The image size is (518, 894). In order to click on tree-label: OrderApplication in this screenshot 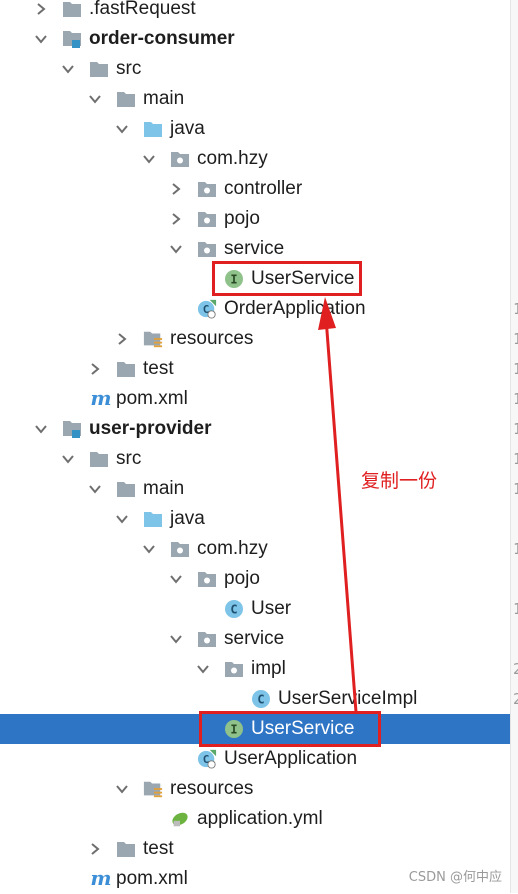, I will do `click(295, 308)`.